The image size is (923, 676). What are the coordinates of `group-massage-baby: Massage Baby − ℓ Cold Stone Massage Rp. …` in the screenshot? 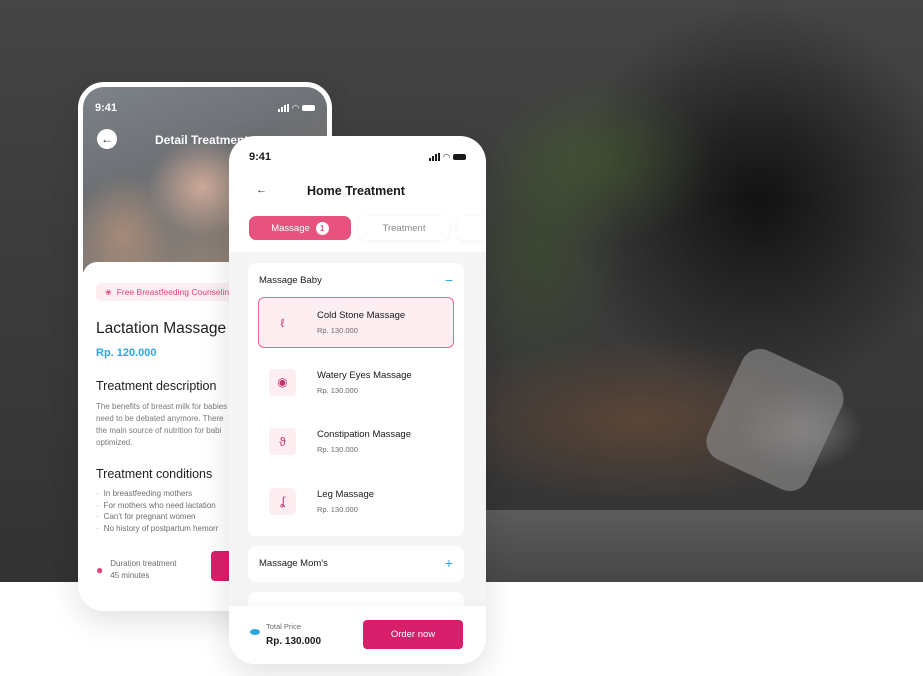 It's located at (356, 399).